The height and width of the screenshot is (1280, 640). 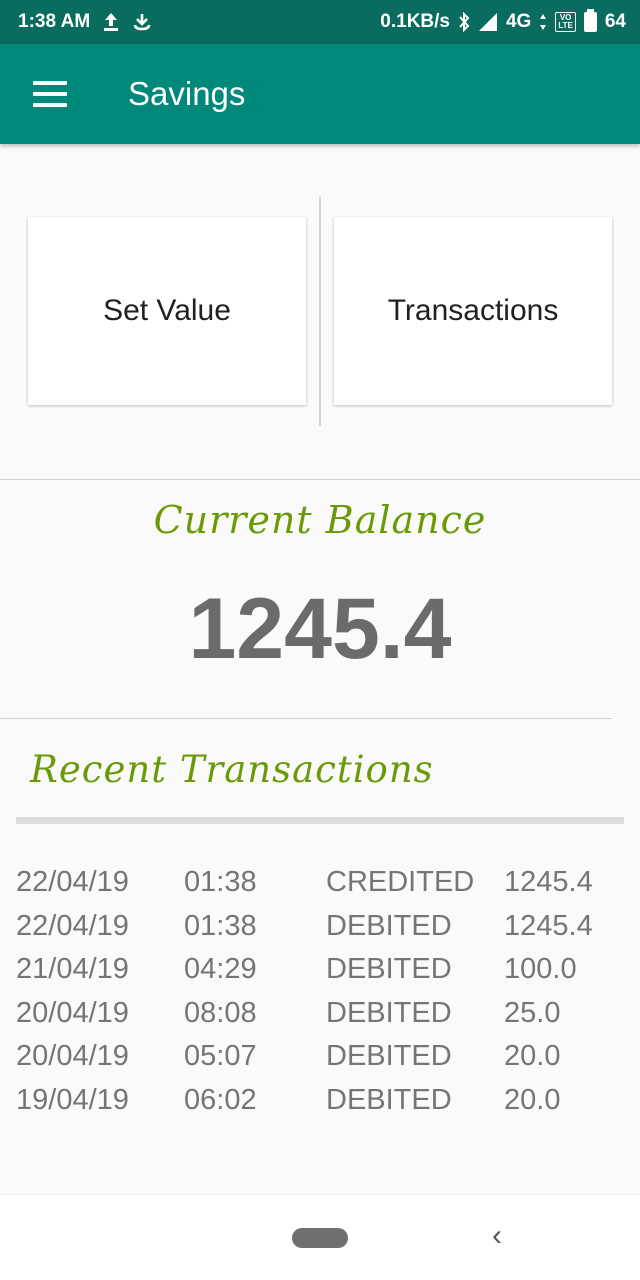 I want to click on tx-type: CREDITED, so click(x=400, y=882).